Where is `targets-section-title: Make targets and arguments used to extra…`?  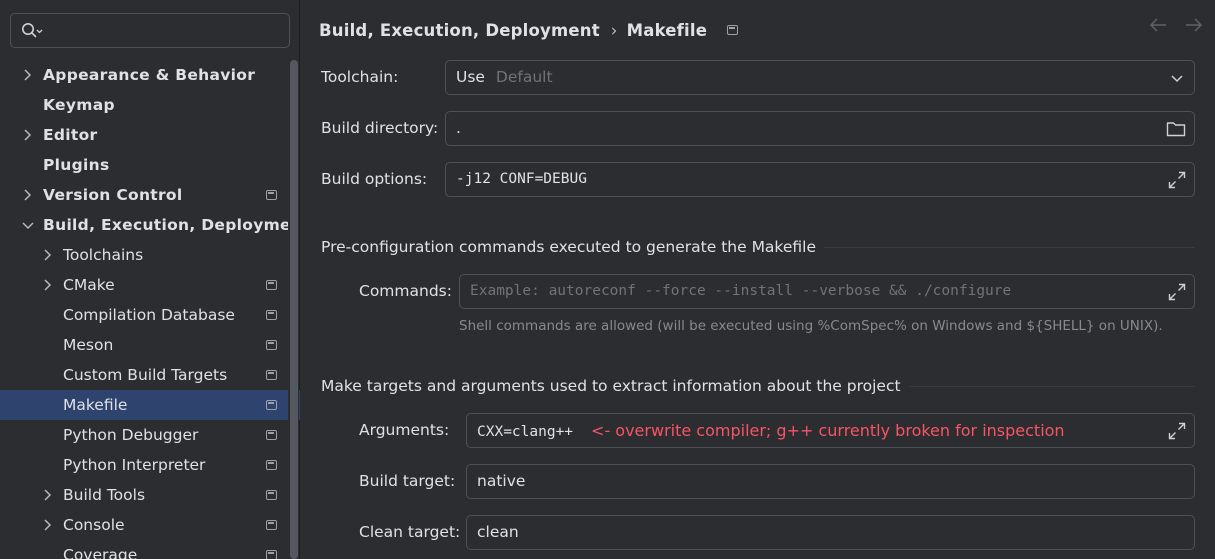
targets-section-title: Make targets and arguments used to extra… is located at coordinates (758, 386).